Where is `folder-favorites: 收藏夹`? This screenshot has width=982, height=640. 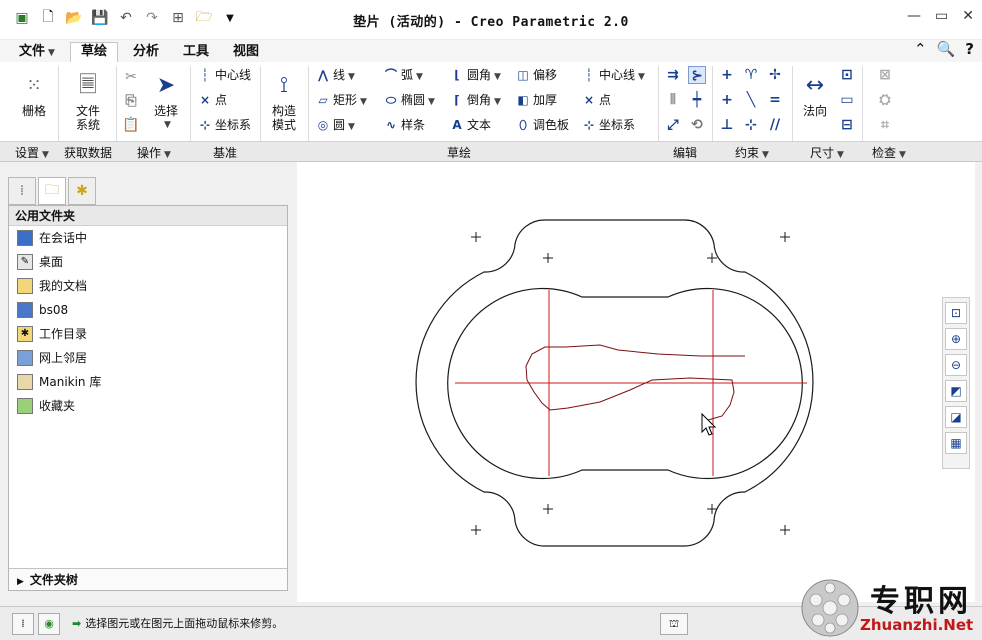 folder-favorites: 收藏夹 is located at coordinates (148, 406).